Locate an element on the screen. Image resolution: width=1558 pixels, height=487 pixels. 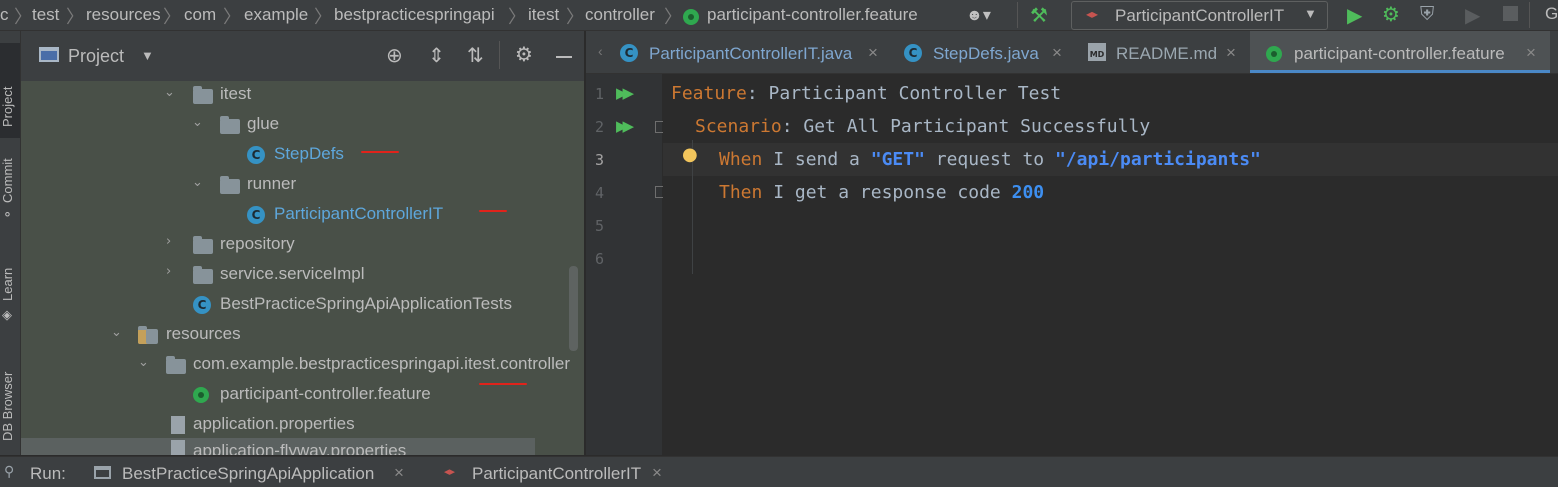
tree-item-selected: application-flyway.properties is located at coordinates (278, 446).